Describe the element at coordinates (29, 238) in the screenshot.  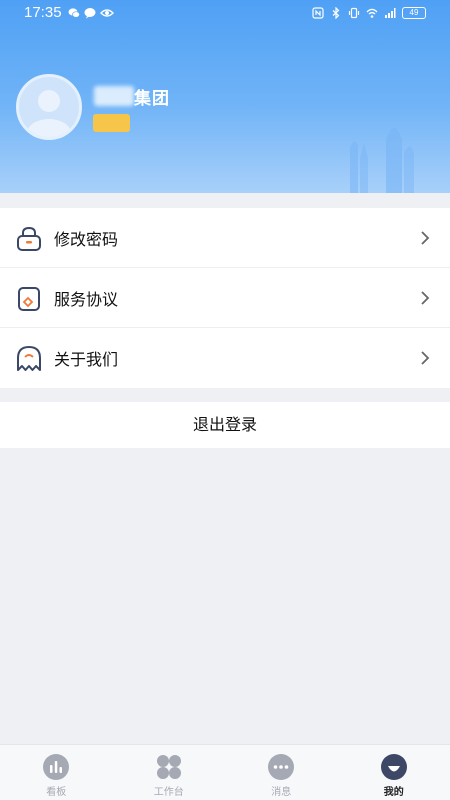
I see `lock-icon` at that location.